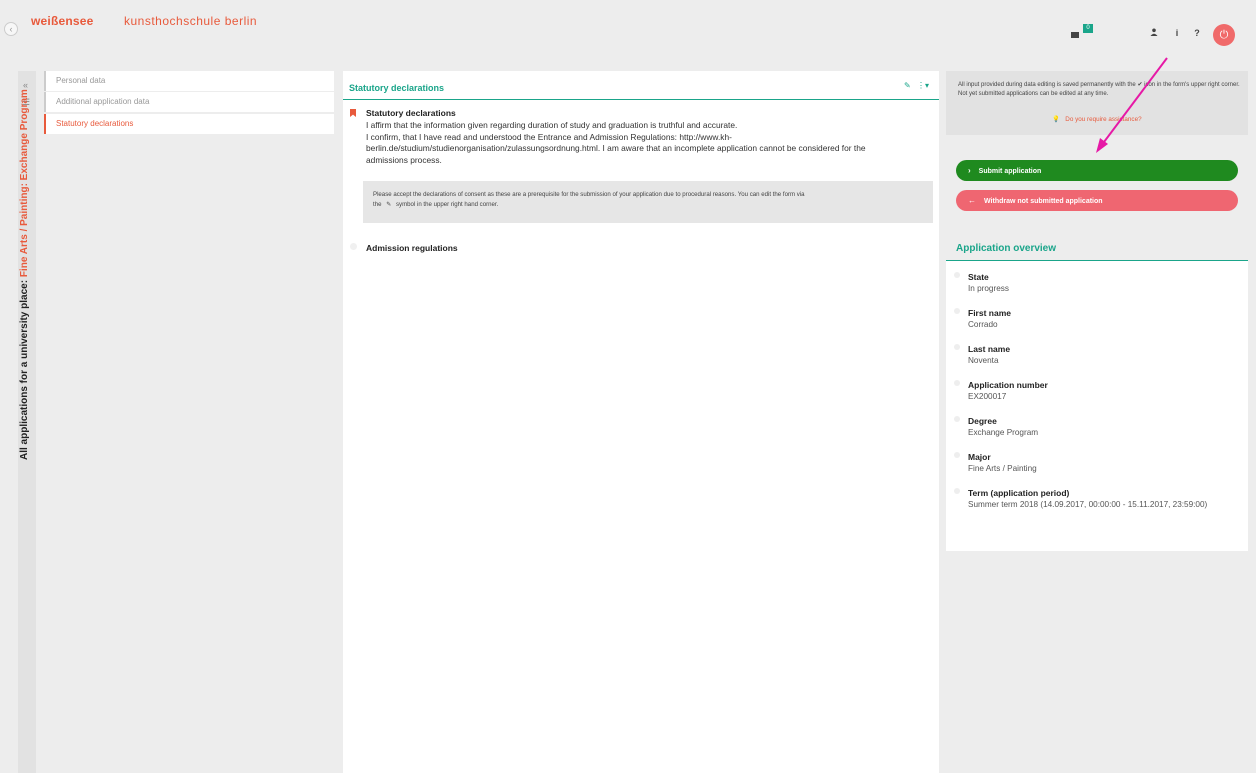 Image resolution: width=1256 pixels, height=773 pixels. Describe the element at coordinates (24, 368) in the screenshot. I see `vertical-title-prefix: All applications for a university place:` at that location.